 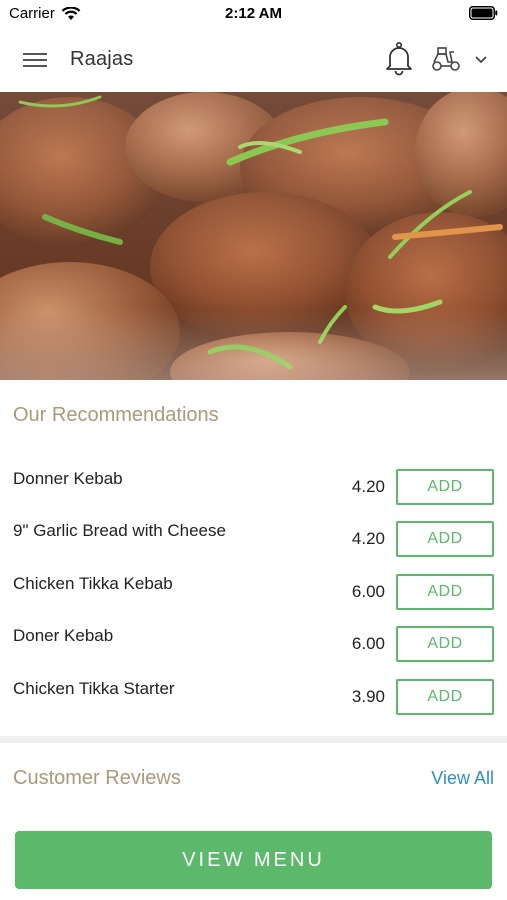 I want to click on recommendation-item: Chicken Tikka Starter 3.90 ADD, so click(x=253, y=705).